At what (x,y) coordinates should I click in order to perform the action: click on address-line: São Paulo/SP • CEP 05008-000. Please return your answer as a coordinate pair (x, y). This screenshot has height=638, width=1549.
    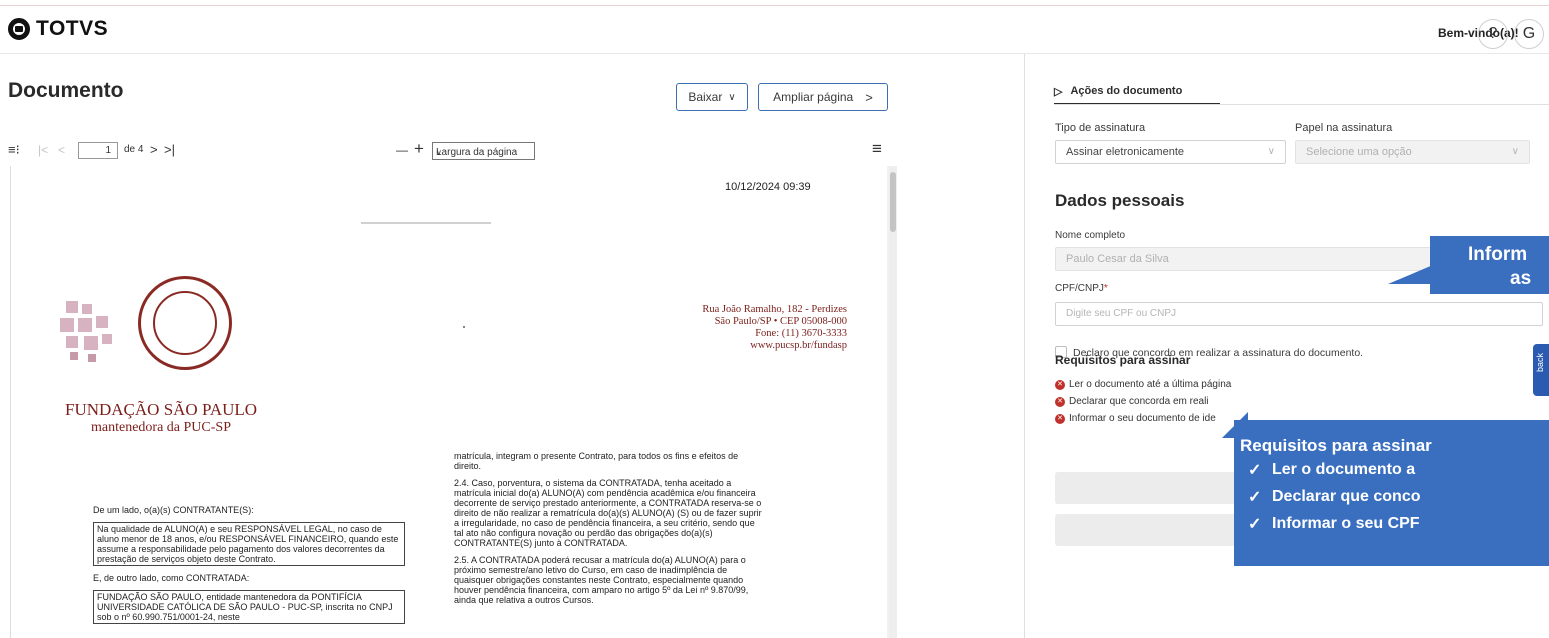
    Looking at the image, I should click on (780, 321).